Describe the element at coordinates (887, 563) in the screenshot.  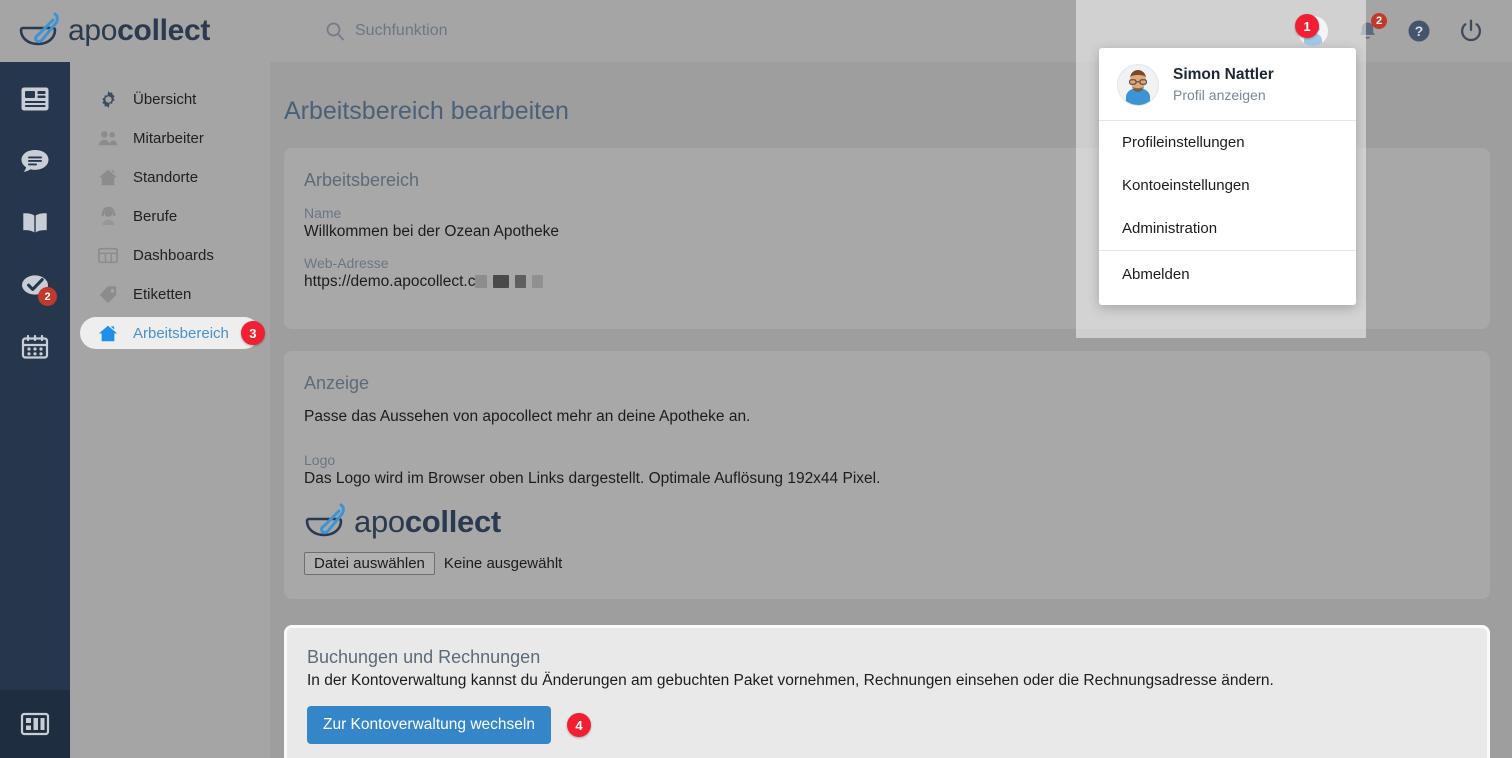
I see `logo-file-input-row: Datei auswählen Keine ausgewählt` at that location.